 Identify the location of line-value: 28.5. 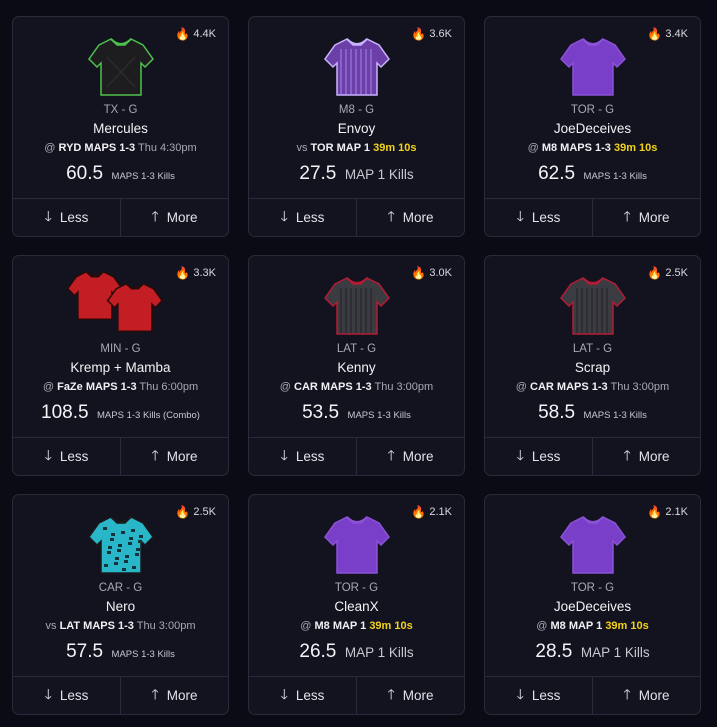
(554, 651).